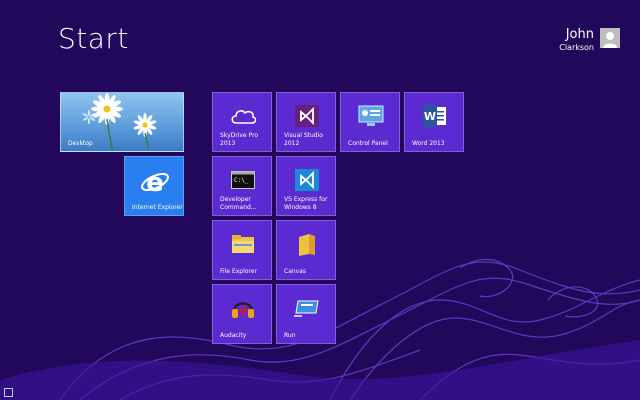 This screenshot has height=400, width=640. I want to click on tile-file-explorer: File Explorer, so click(242, 250).